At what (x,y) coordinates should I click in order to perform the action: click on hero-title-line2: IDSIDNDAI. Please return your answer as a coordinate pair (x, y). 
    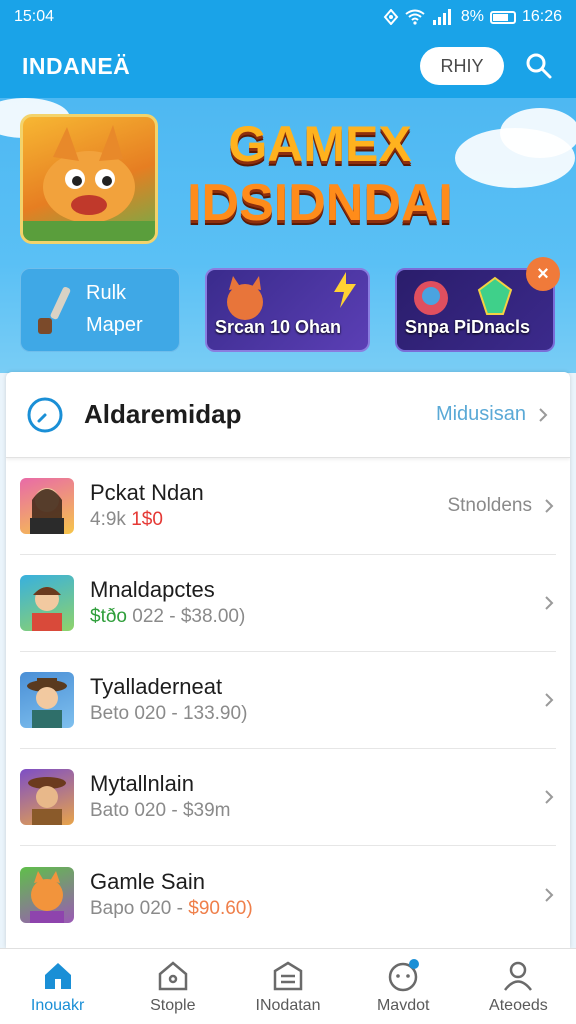
    Looking at the image, I should click on (320, 203).